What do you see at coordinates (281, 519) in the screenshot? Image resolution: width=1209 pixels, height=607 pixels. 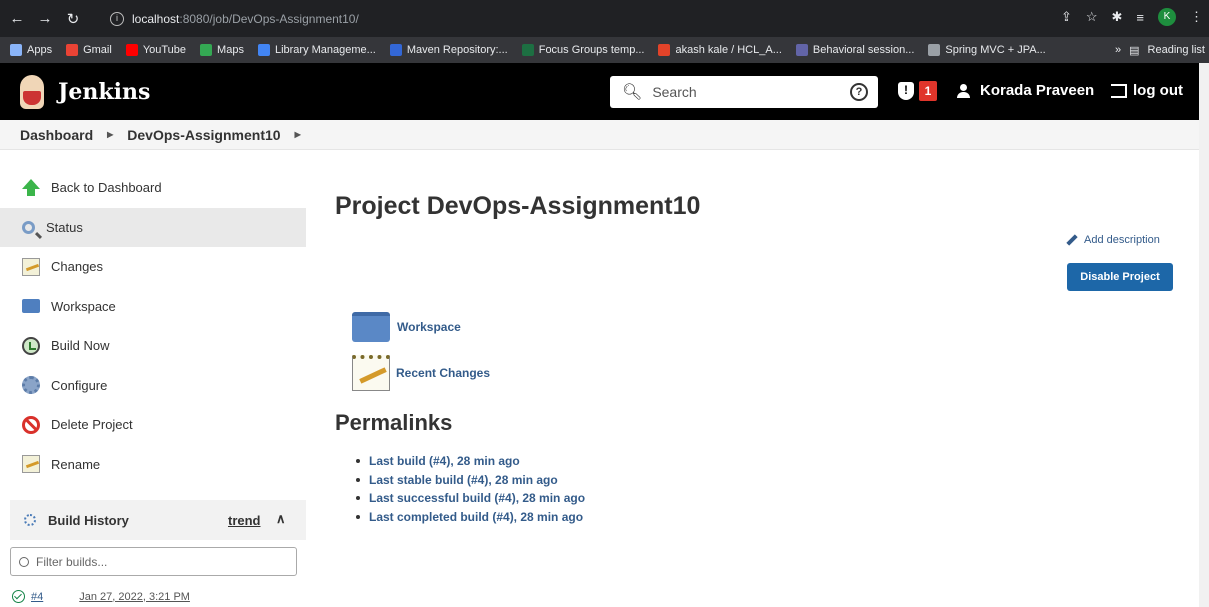 I see `collapse-caret-icon: ∧` at bounding box center [281, 519].